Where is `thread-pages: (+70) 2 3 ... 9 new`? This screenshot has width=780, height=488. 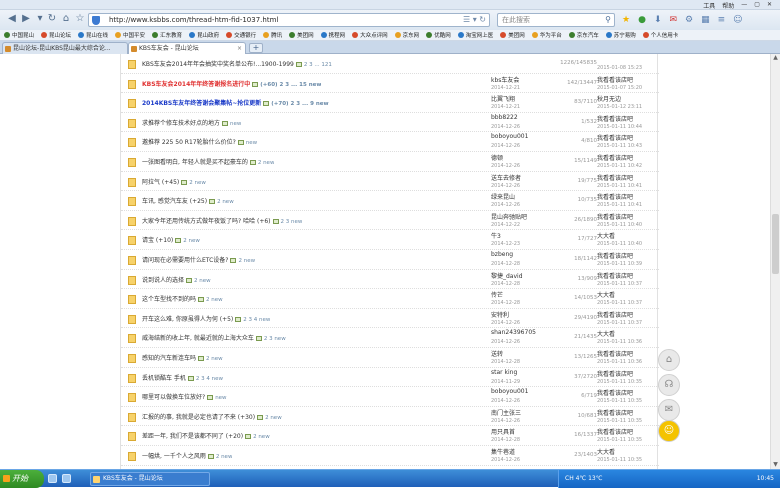 thread-pages: (+70) 2 3 ... 9 new is located at coordinates (299, 104).